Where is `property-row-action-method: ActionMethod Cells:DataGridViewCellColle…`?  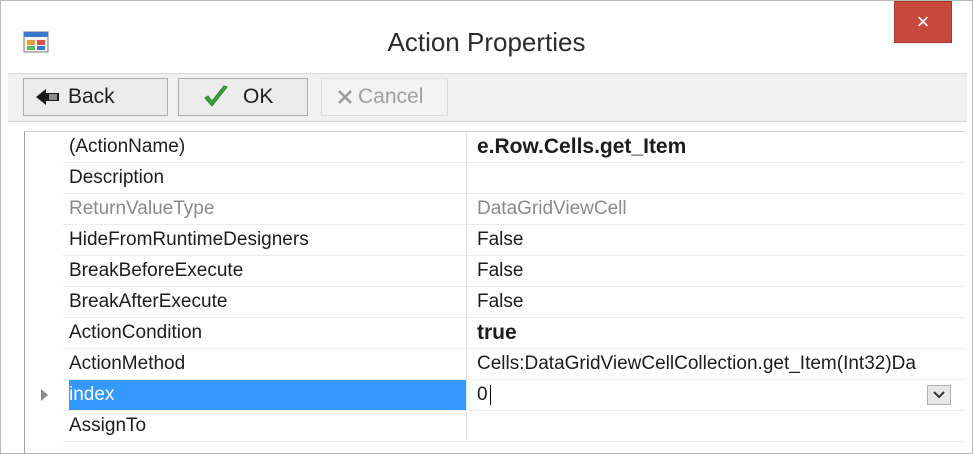
property-row-action-method: ActionMethod Cells:DataGridViewCellColle… is located at coordinates (495, 364).